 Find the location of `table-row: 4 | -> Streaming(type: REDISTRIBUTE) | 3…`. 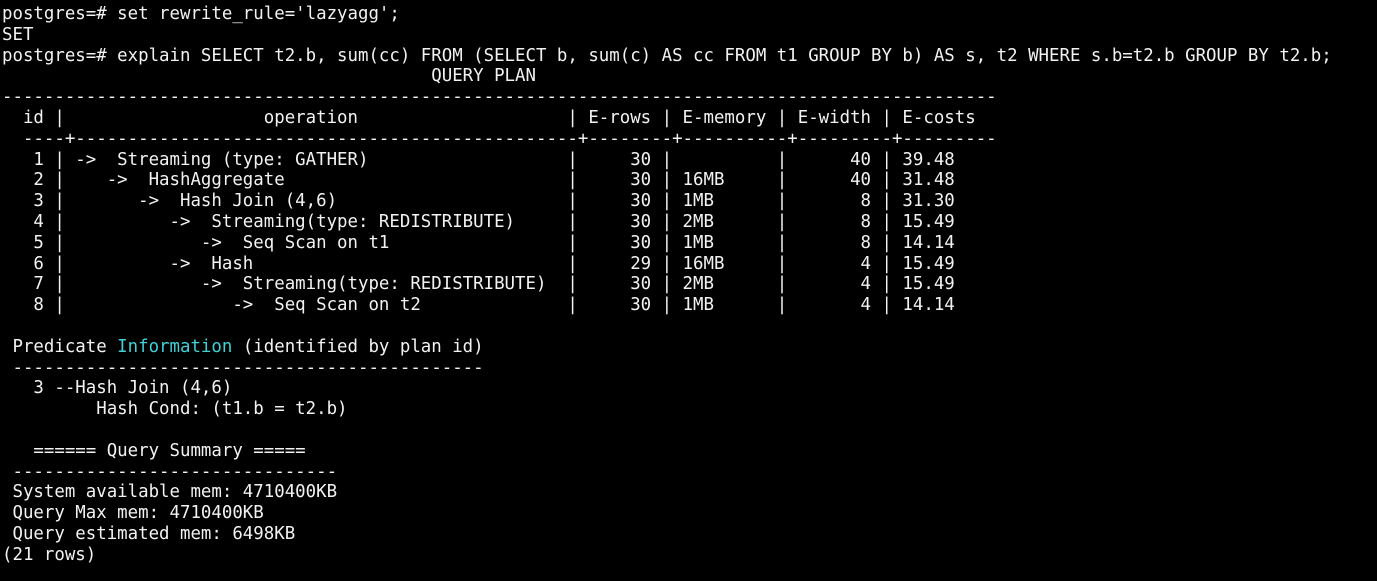

table-row: 4 | -> Streaming(type: REDISTRIBUTE) | 3… is located at coordinates (478, 221).